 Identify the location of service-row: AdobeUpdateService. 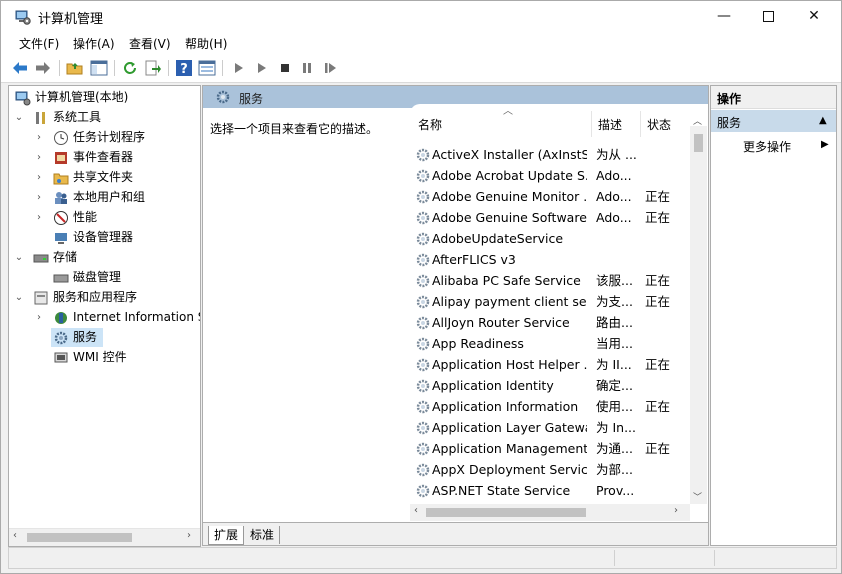
(550, 238).